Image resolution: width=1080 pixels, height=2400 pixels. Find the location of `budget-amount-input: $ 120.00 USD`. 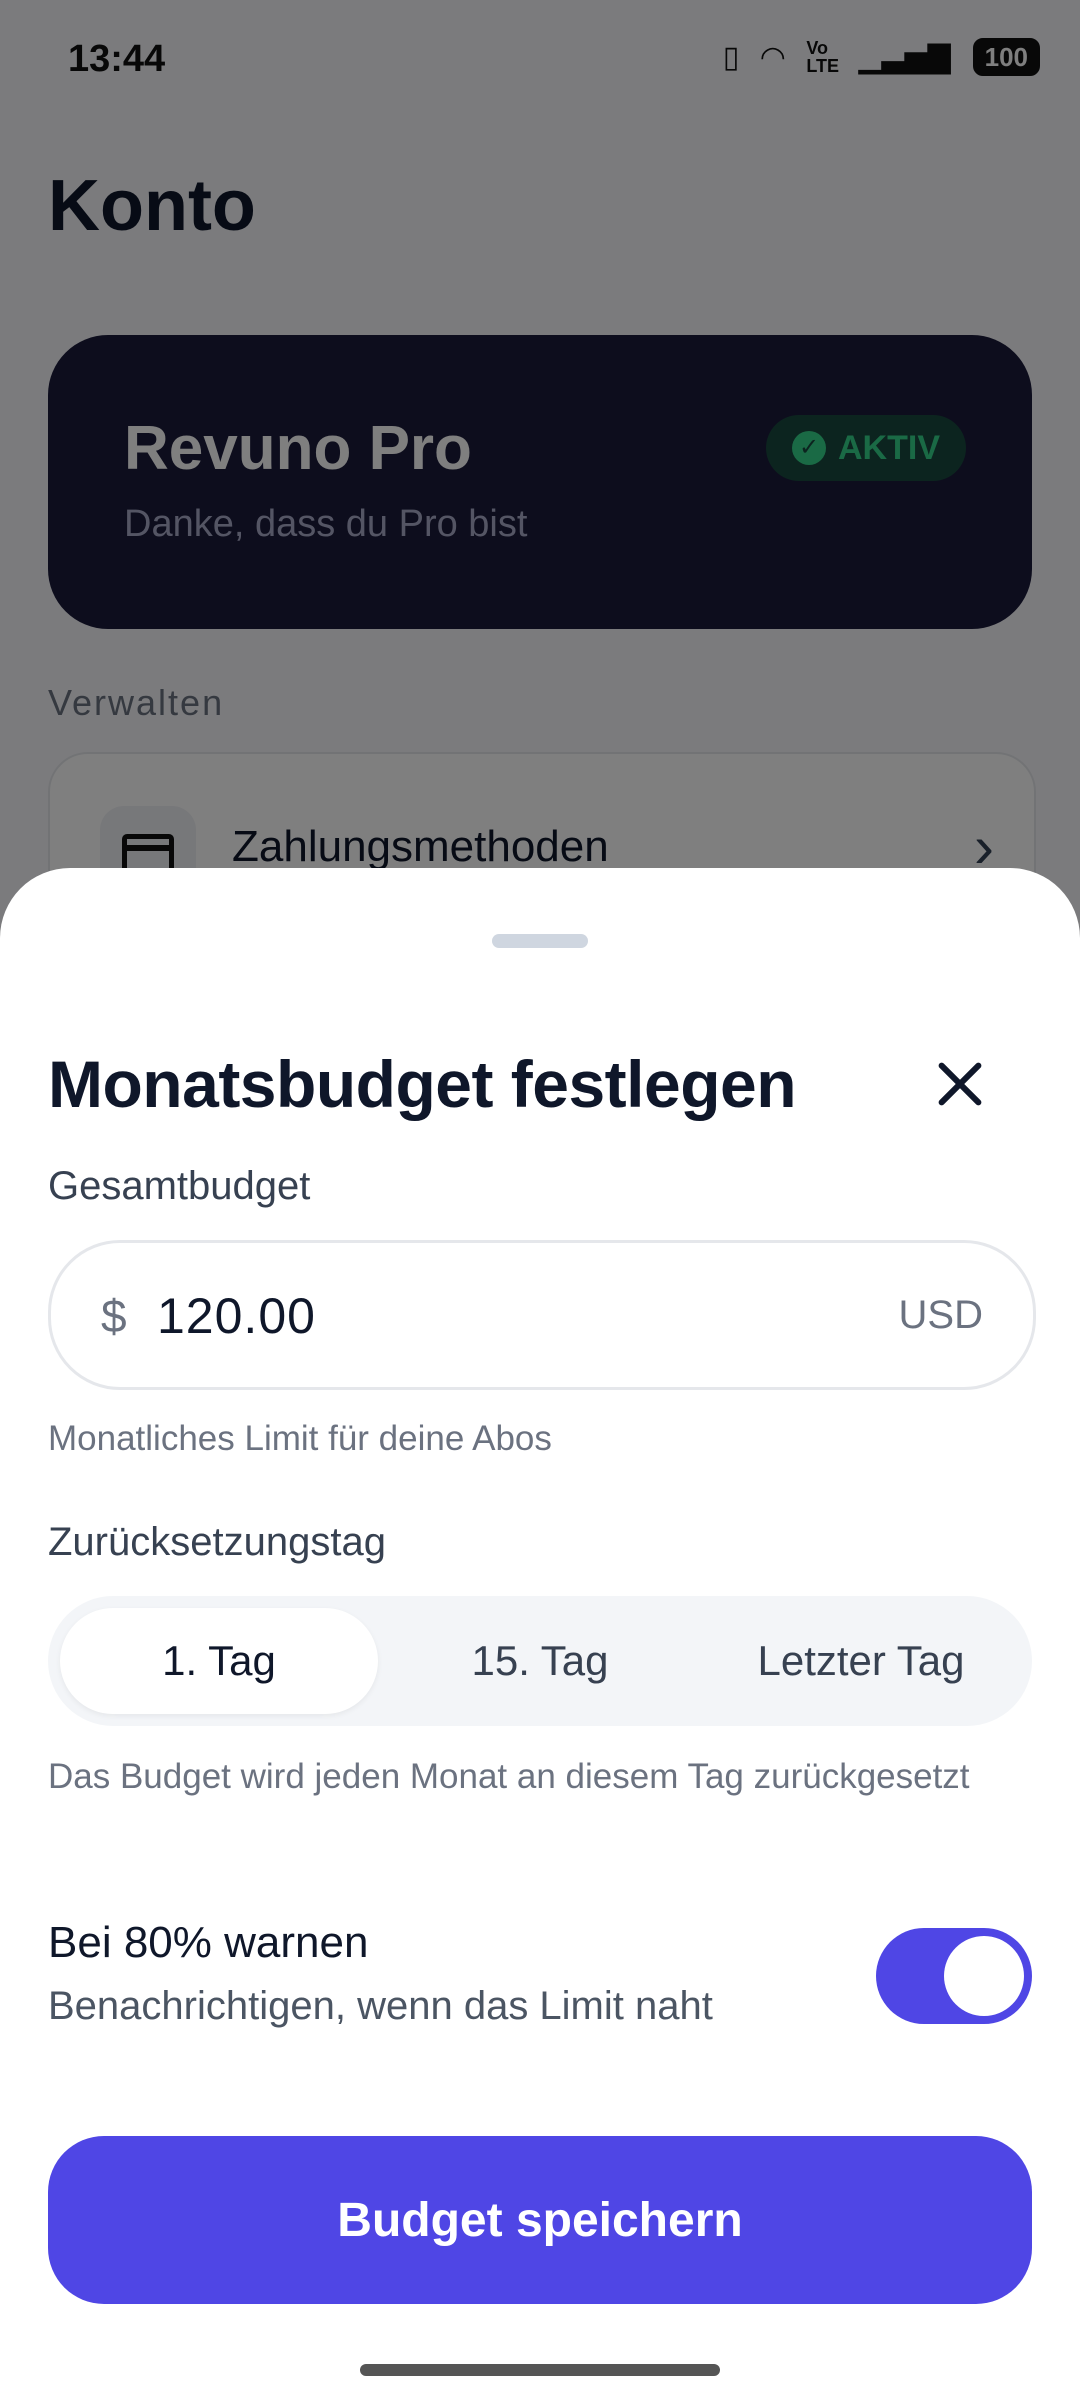

budget-amount-input: $ 120.00 USD is located at coordinates (542, 1315).